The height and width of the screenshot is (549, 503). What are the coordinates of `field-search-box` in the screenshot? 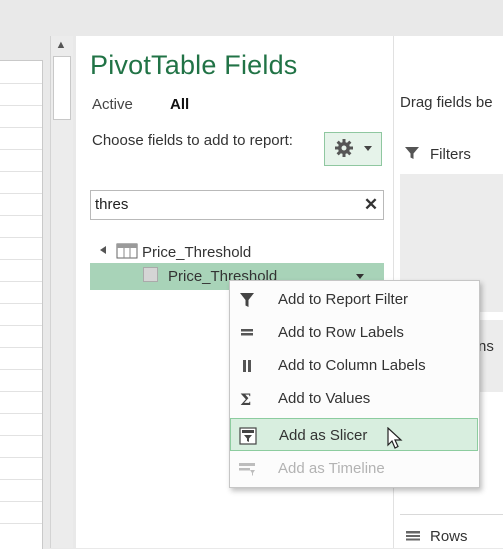 It's located at (237, 205).